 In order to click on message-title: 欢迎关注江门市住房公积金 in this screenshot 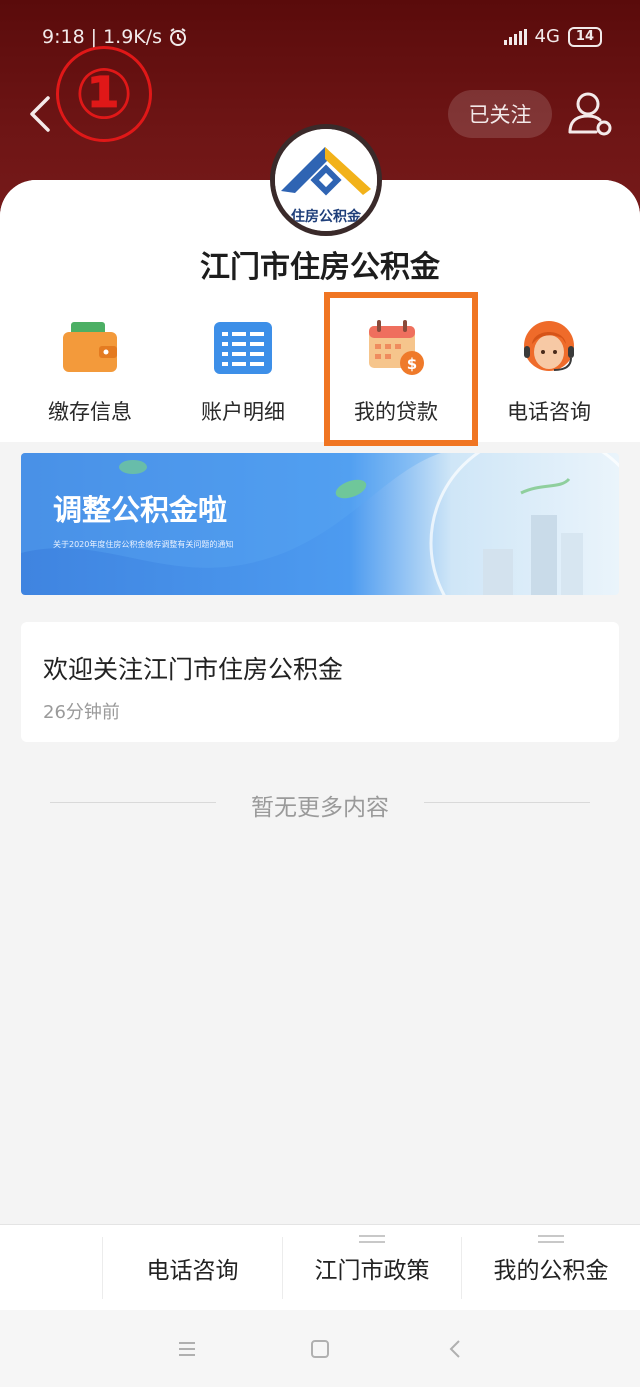, I will do `click(193, 669)`.